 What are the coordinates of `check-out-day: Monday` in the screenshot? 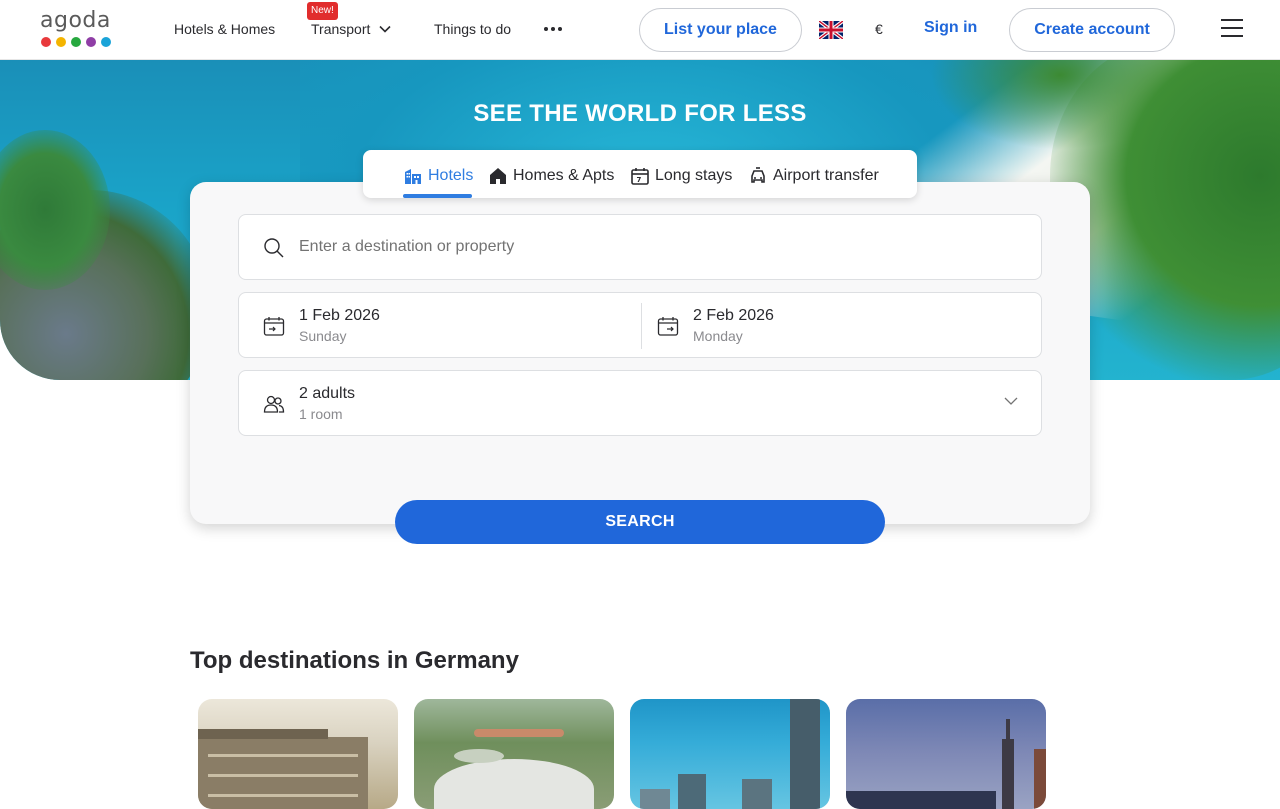 It's located at (718, 336).